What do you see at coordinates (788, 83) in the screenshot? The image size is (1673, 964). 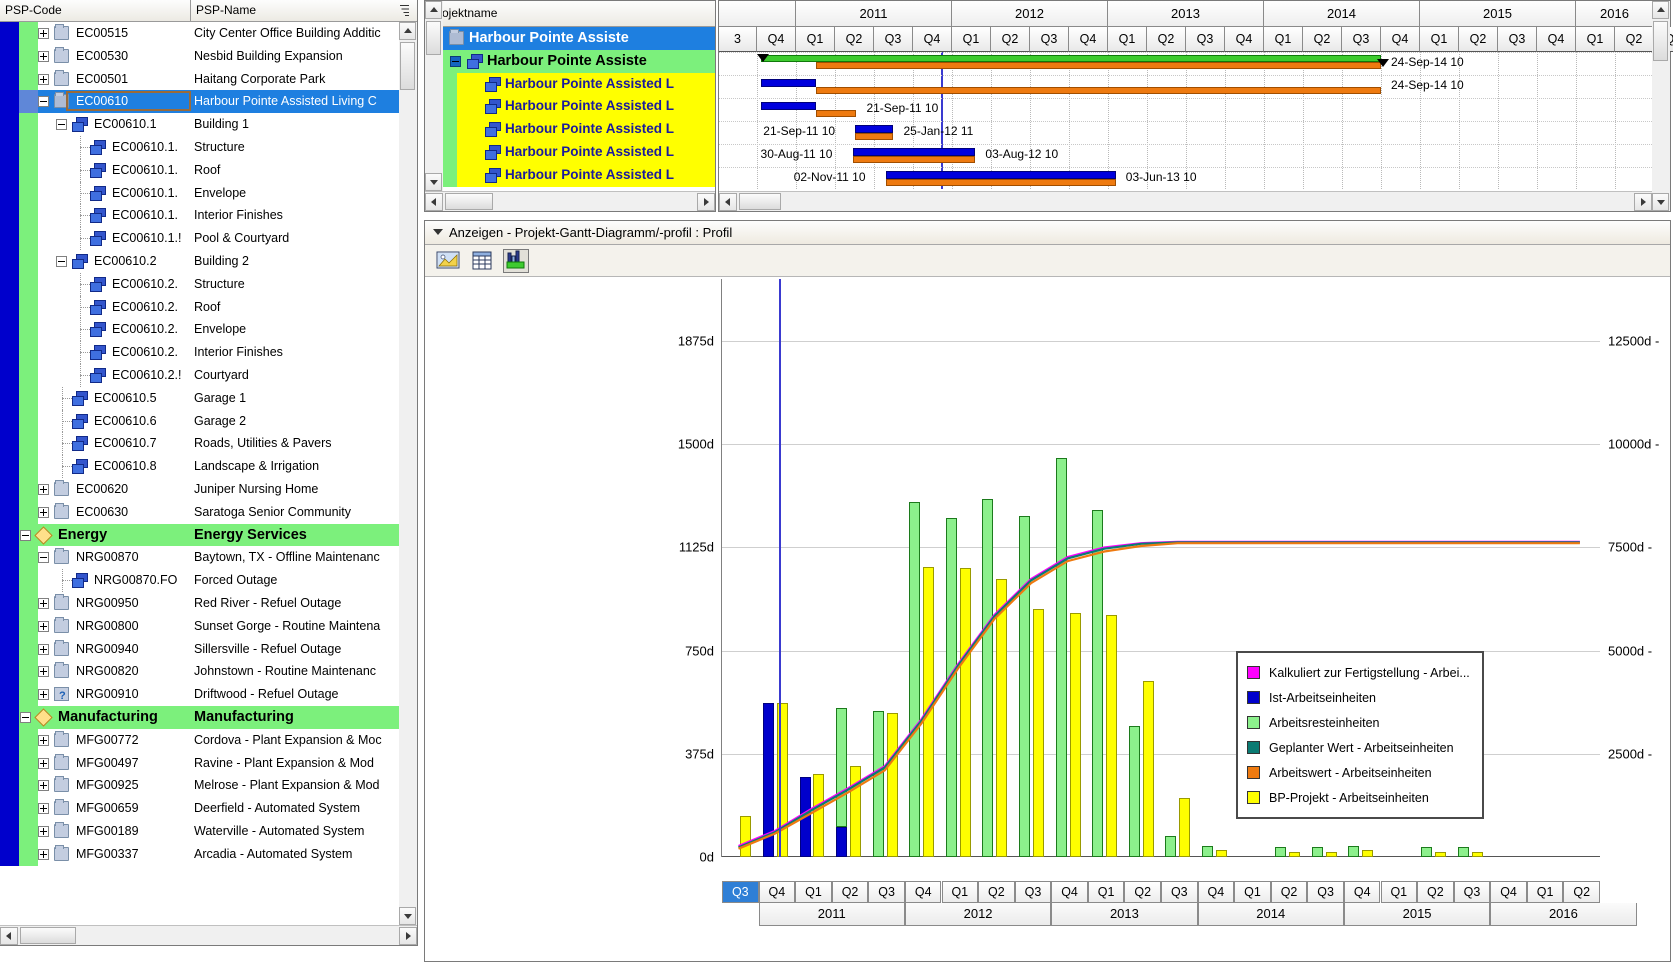 I see `gantt-bar-actual` at bounding box center [788, 83].